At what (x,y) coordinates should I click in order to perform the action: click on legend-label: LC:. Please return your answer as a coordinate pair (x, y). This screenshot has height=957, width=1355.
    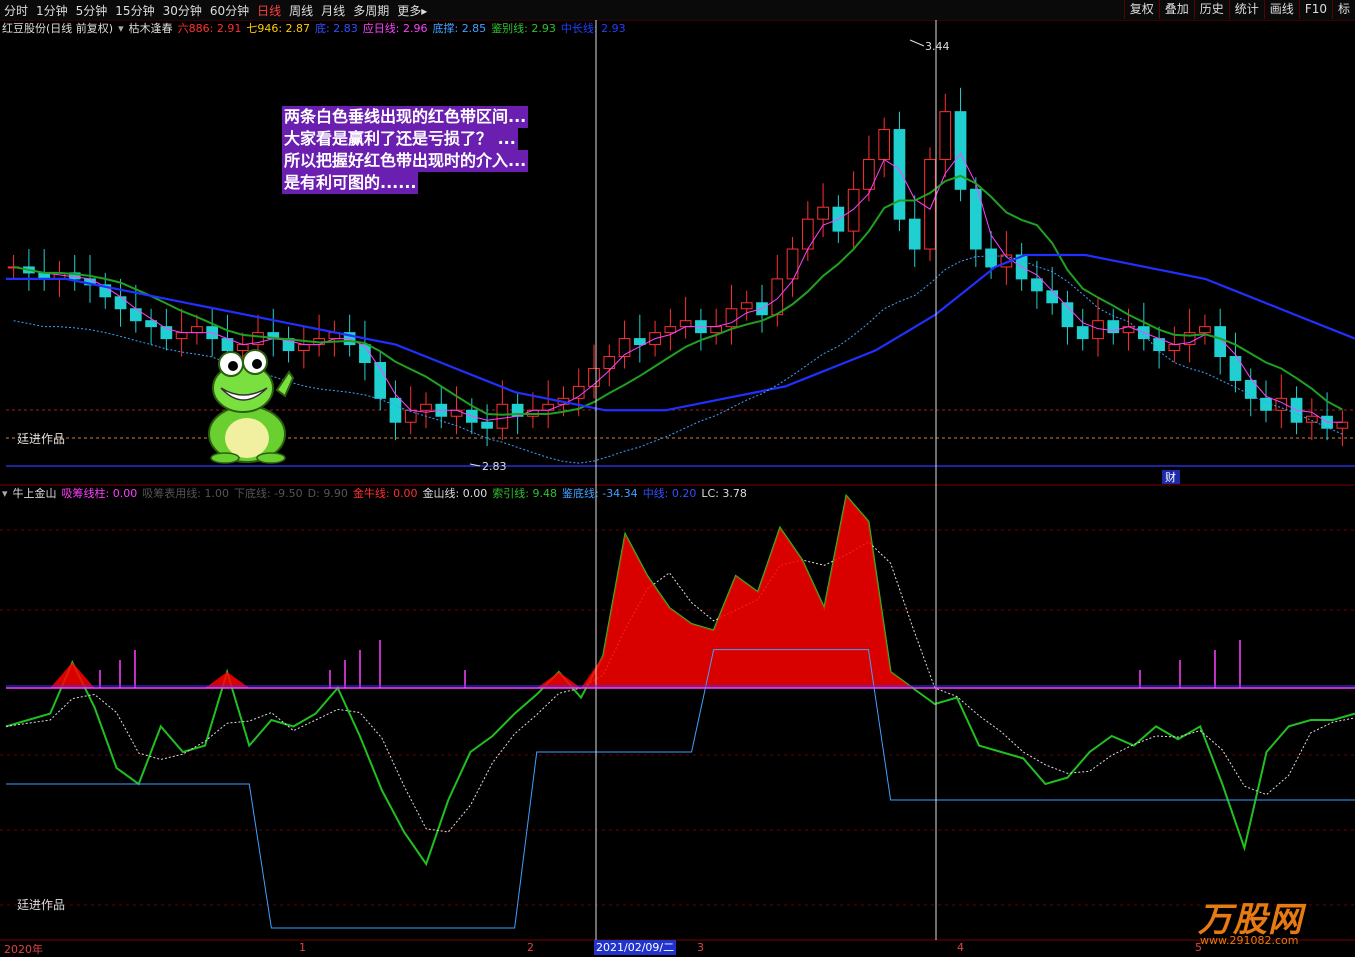
    Looking at the image, I should click on (710, 493).